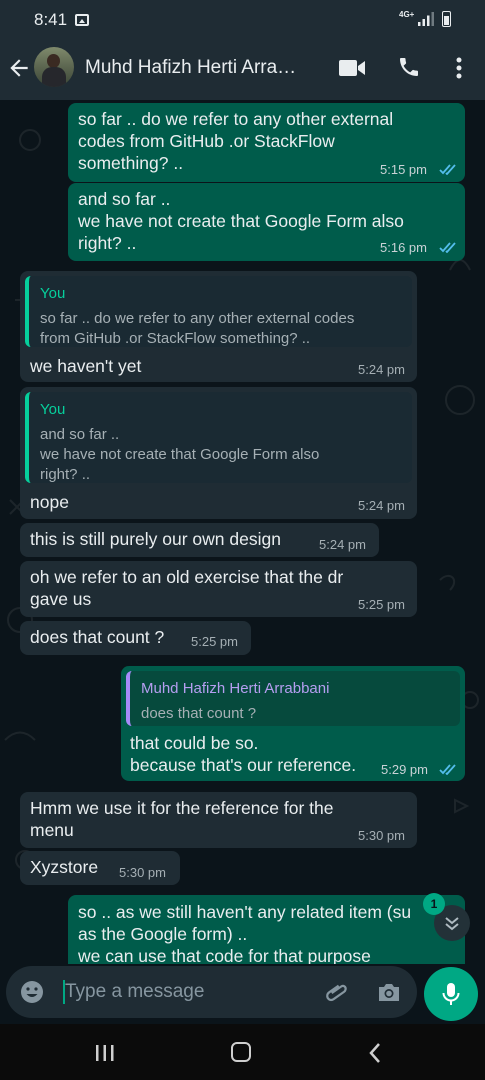 The width and height of the screenshot is (485, 1080). I want to click on network-type: 4G+, so click(407, 14).